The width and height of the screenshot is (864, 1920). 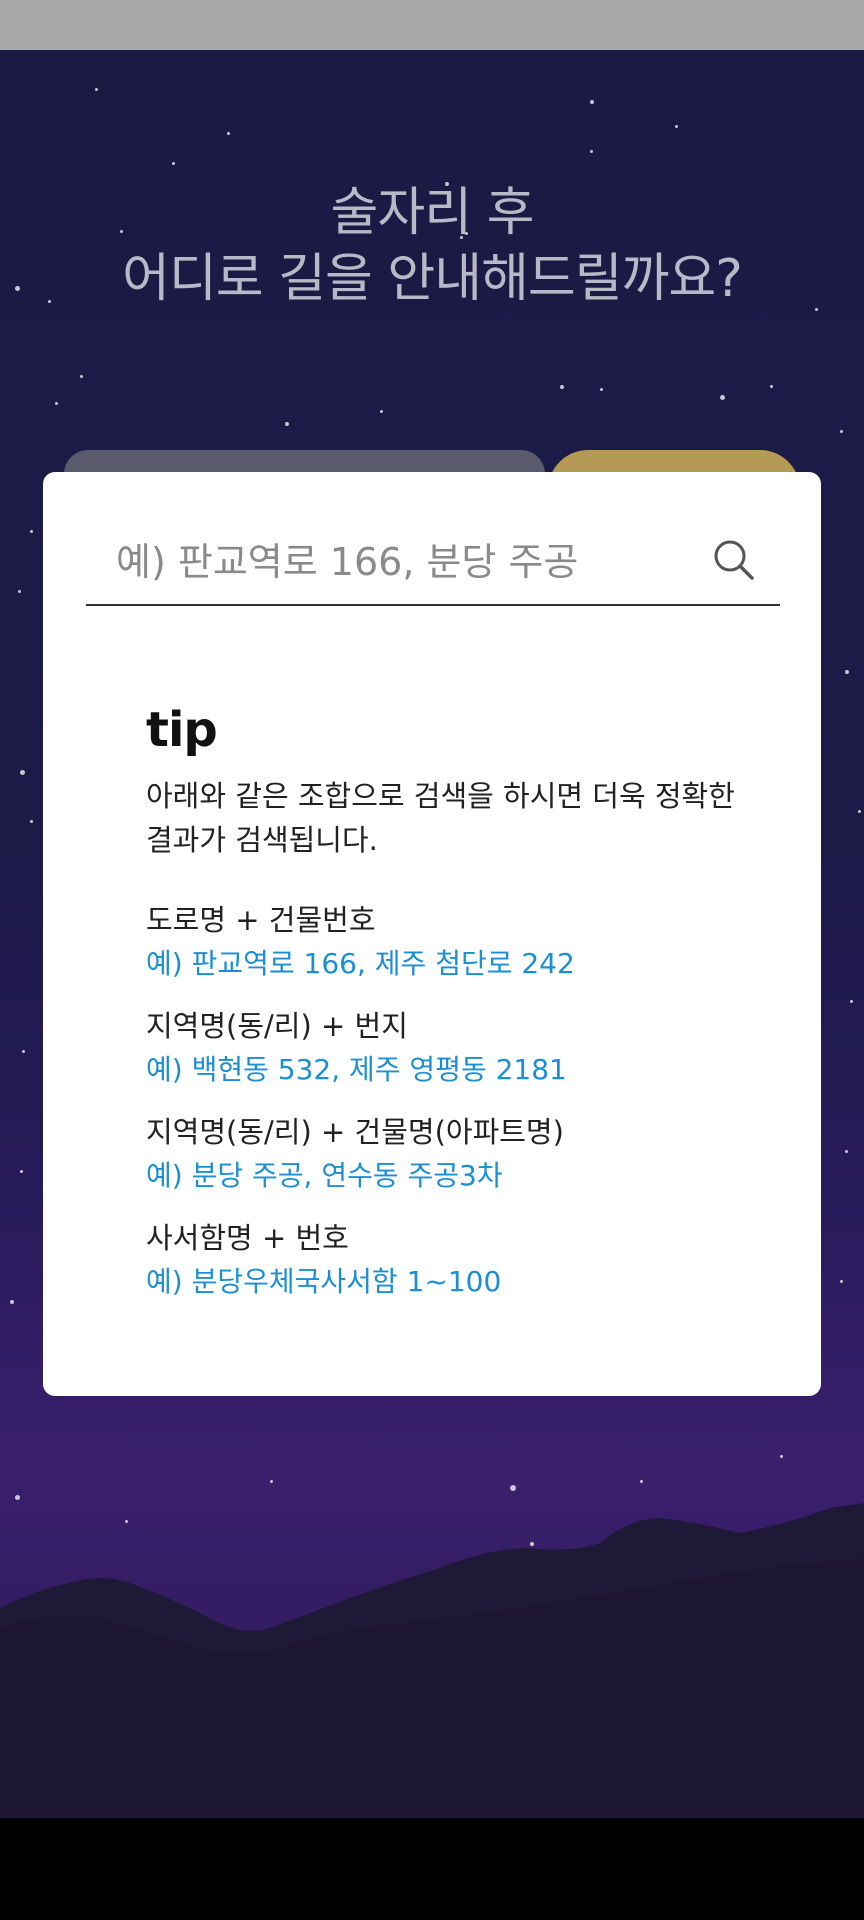 I want to click on search-icon, so click(x=734, y=560).